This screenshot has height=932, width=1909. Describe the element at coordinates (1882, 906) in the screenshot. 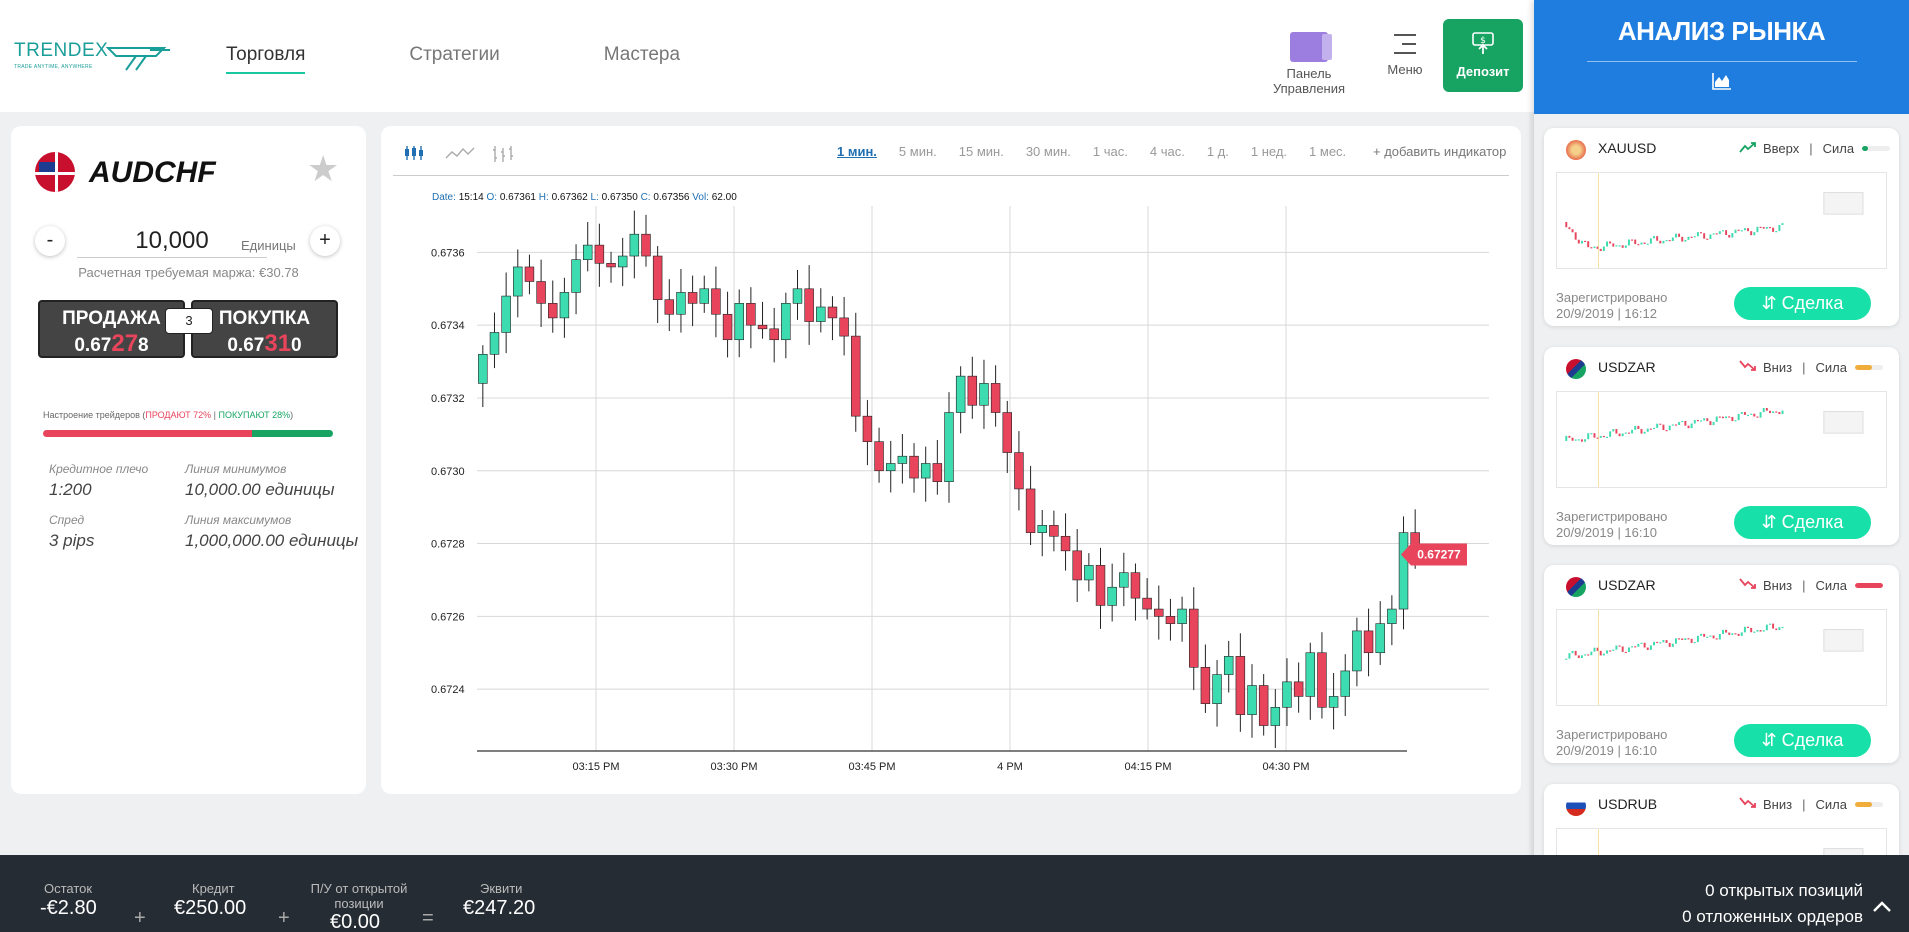

I see `chevron-up-icon` at that location.